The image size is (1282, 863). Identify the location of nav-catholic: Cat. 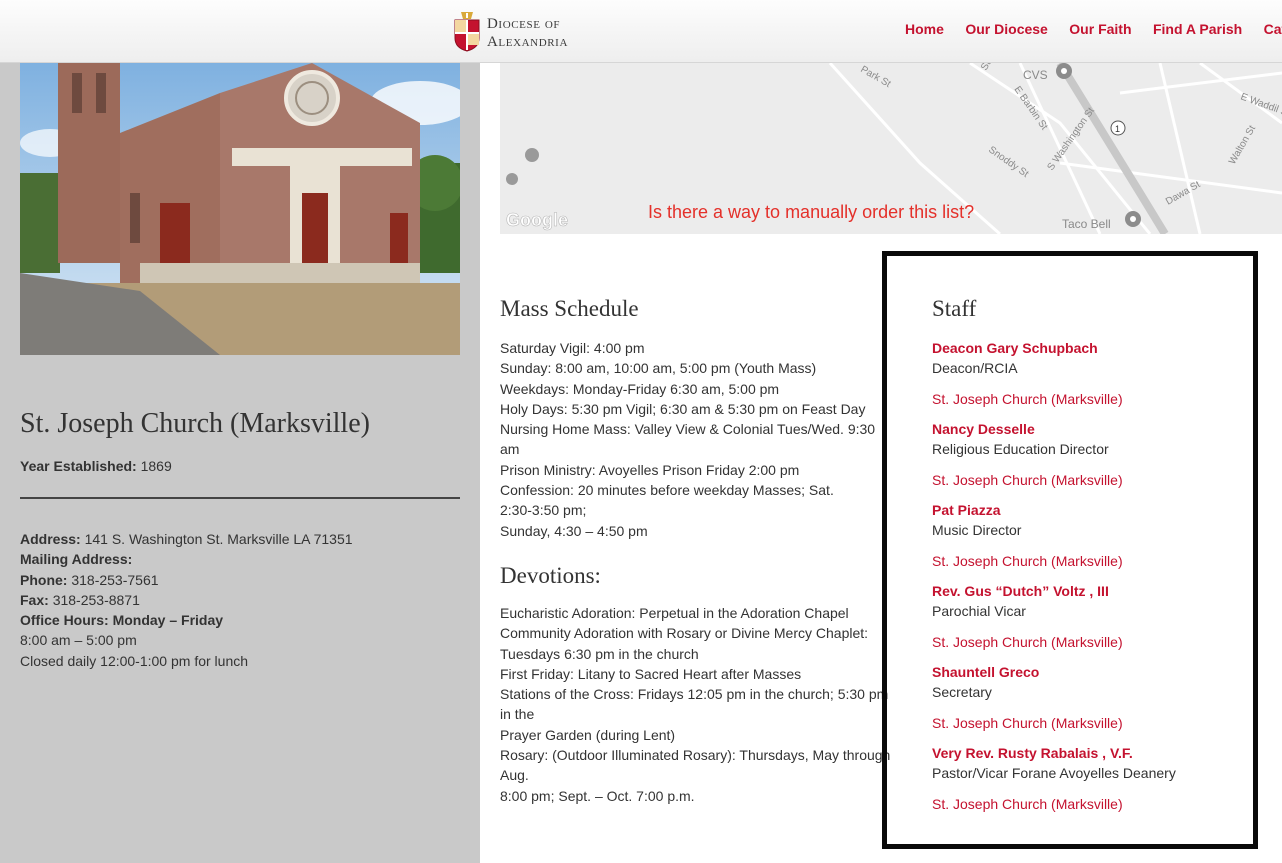
(1273, 29).